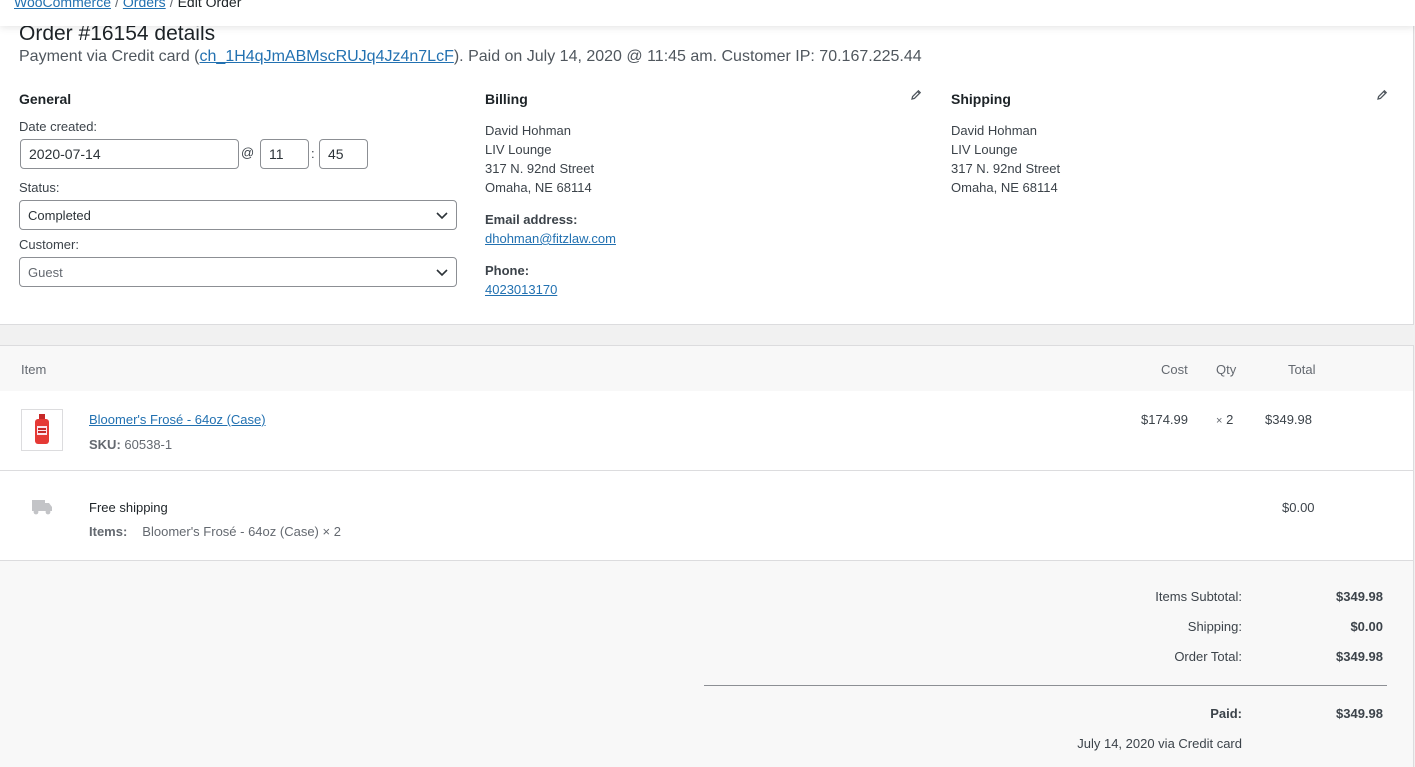  What do you see at coordinates (343, 154) in the screenshot?
I see `minute-input` at bounding box center [343, 154].